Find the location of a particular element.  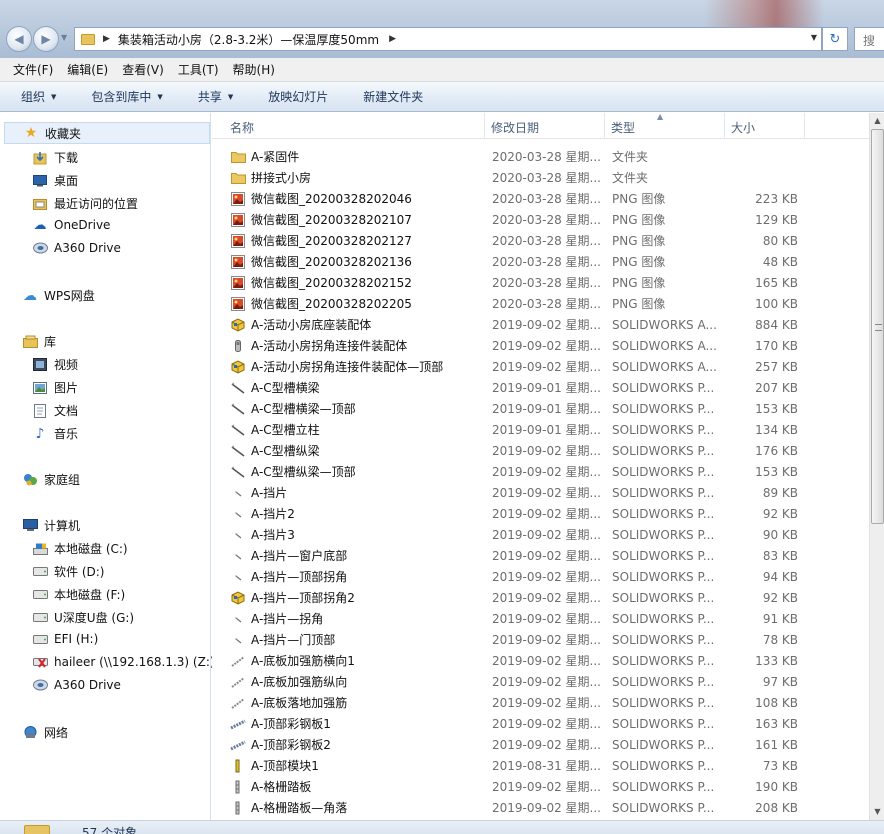

file-name-cell: 微信截图_20200328202127 is located at coordinates (348, 240).